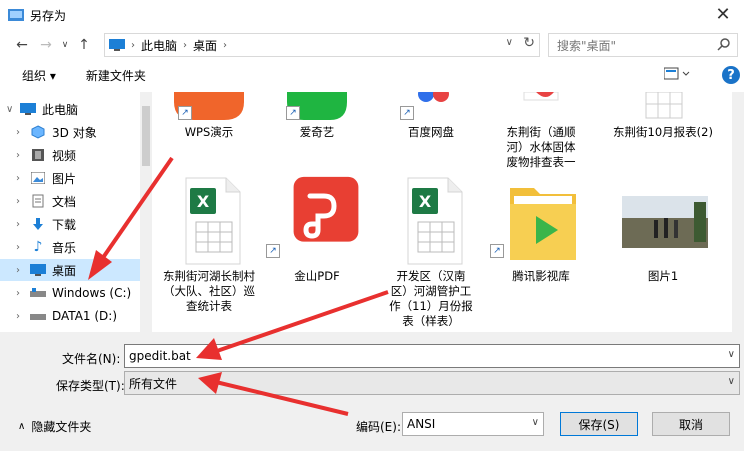 This screenshot has width=744, height=451. What do you see at coordinates (317, 116) in the screenshot?
I see `file-item: ↗ 爱奇艺` at bounding box center [317, 116].